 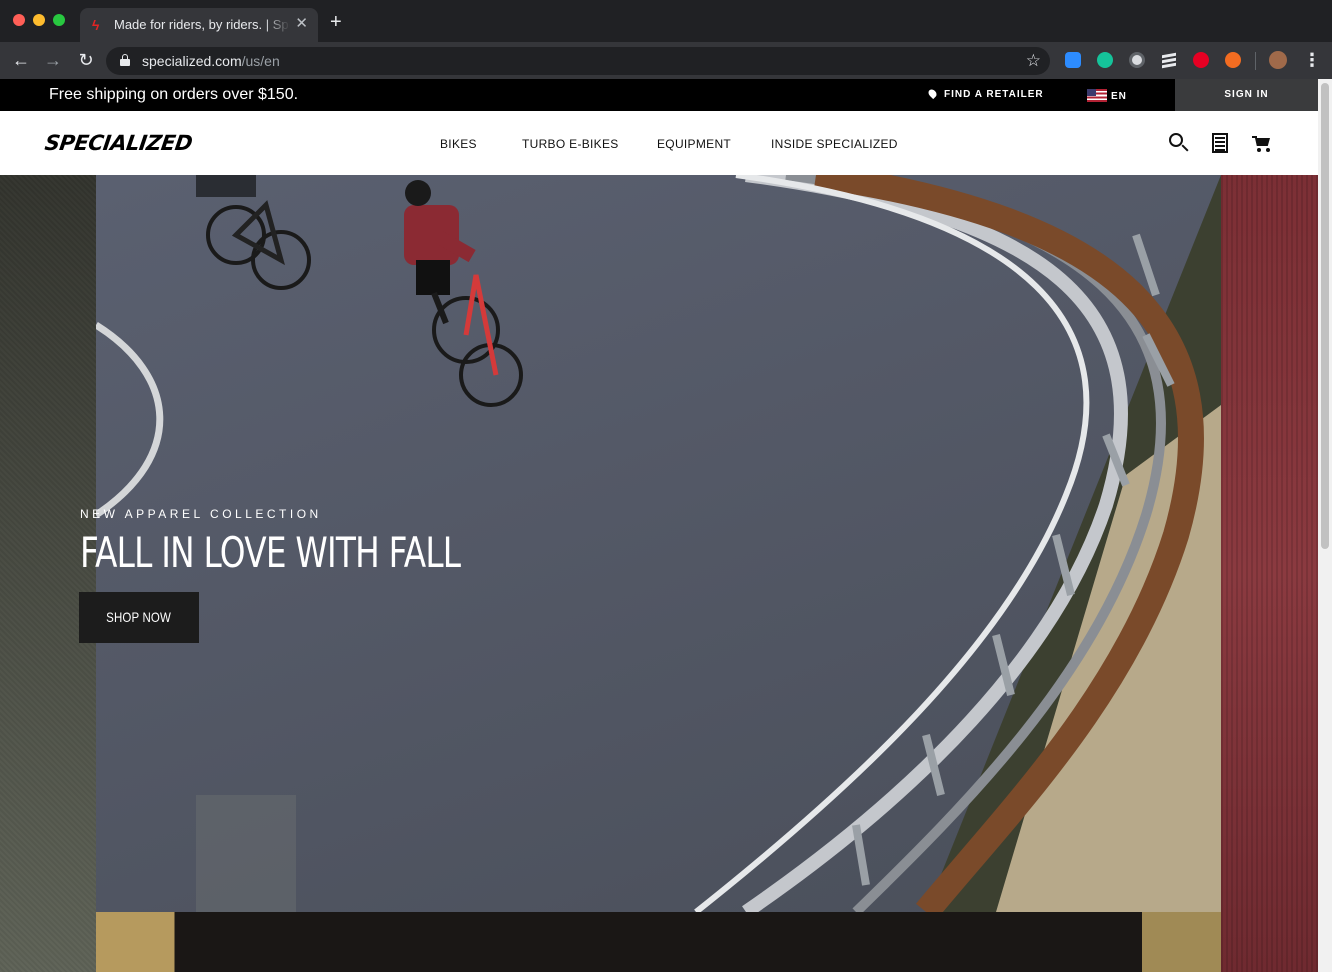 What do you see at coordinates (118, 143) in the screenshot?
I see `specialized-logo: SPECIALIZED` at bounding box center [118, 143].